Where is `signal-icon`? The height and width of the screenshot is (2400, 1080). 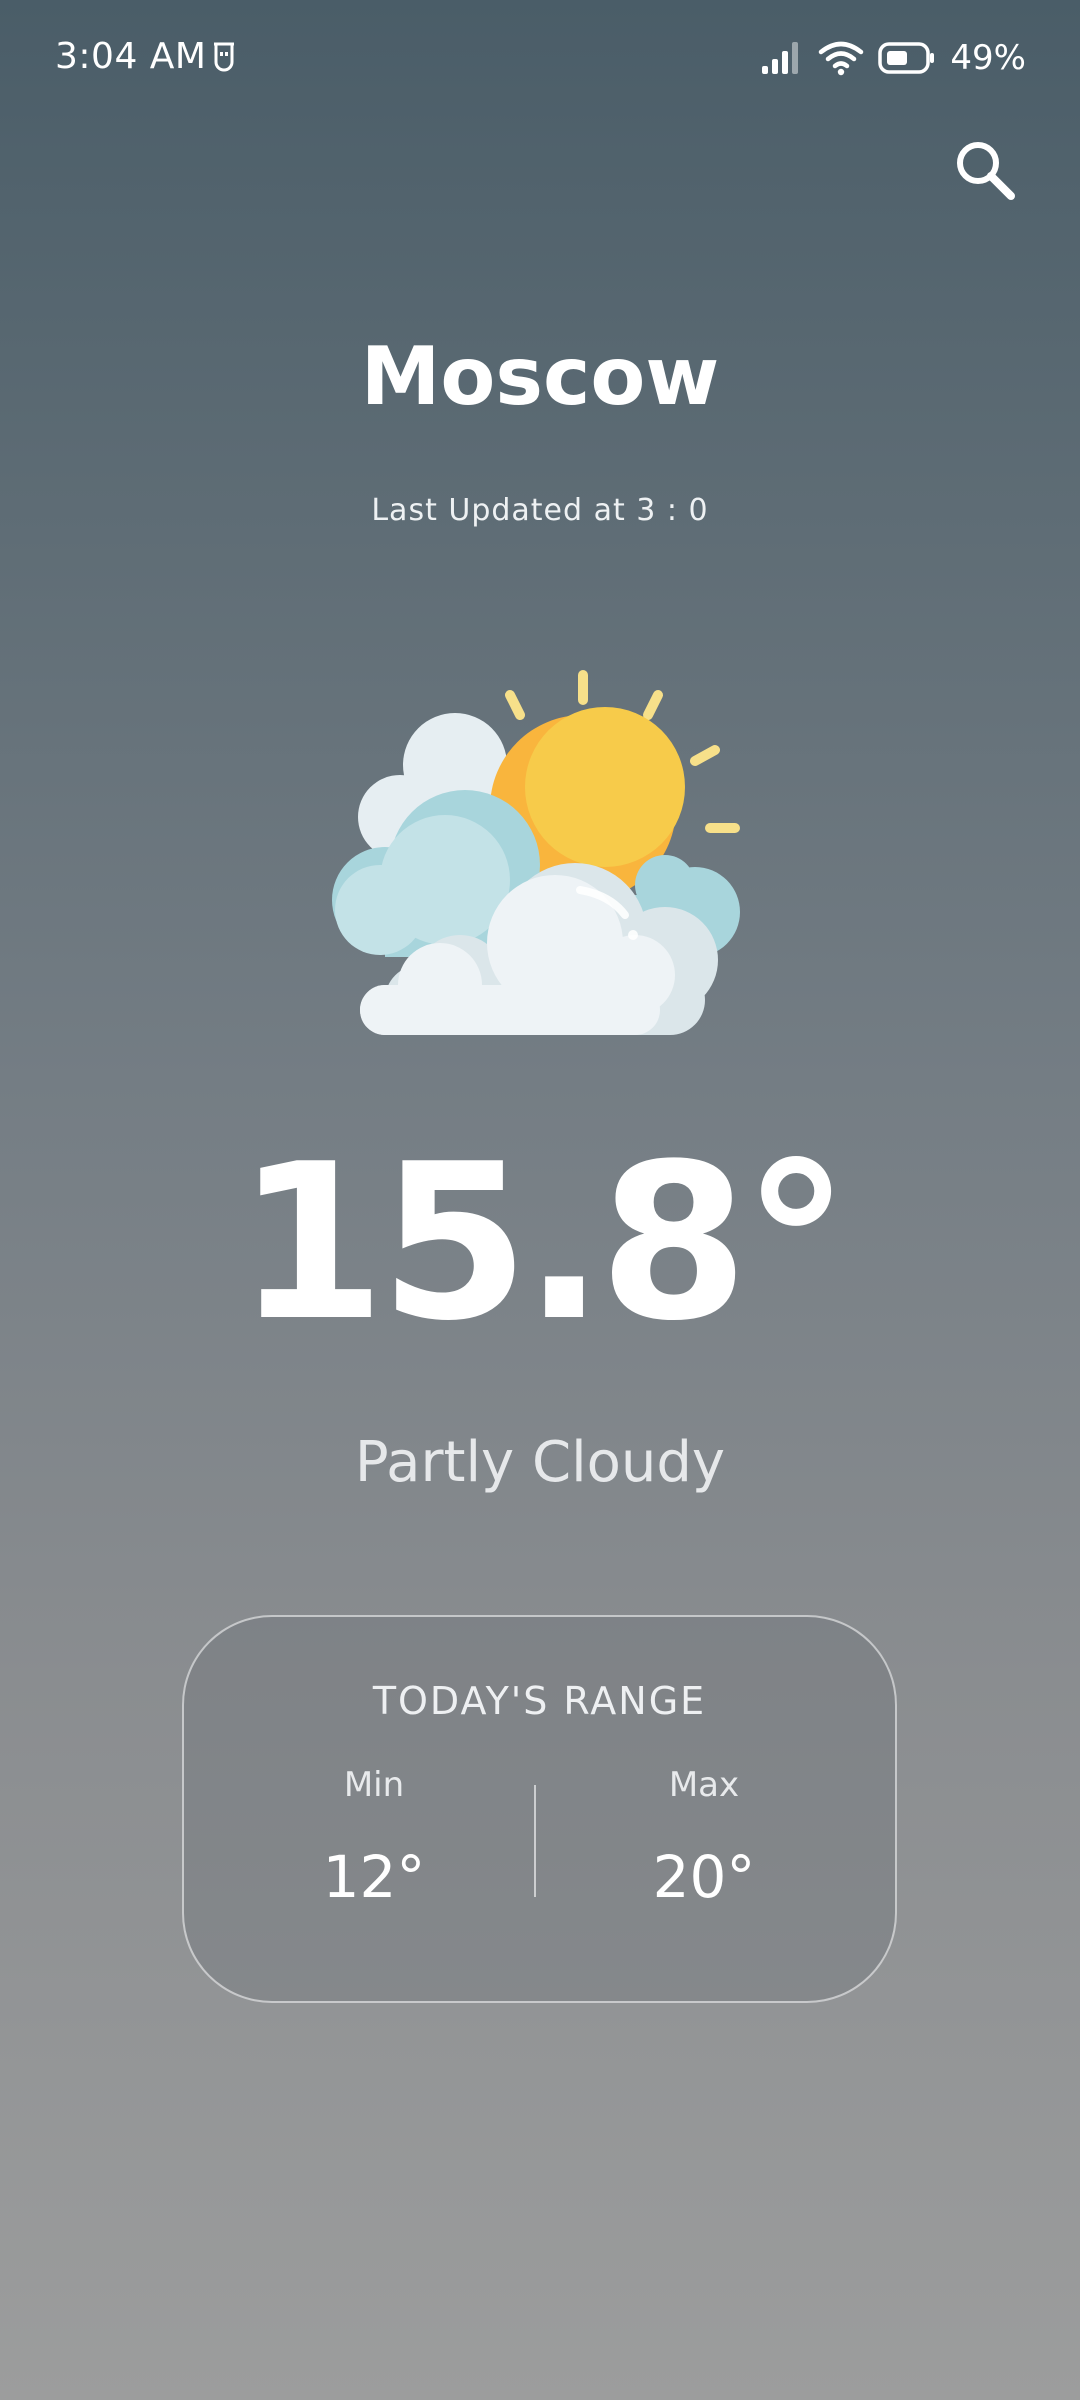
signal-icon is located at coordinates (780, 58).